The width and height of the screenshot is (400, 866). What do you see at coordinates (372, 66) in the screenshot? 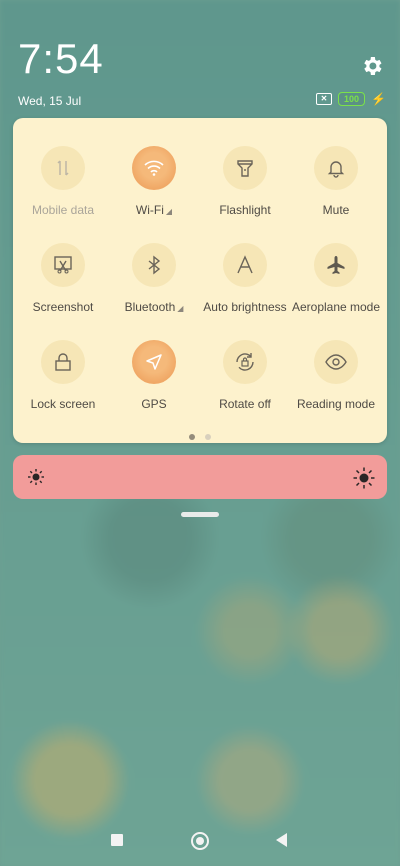
I see `settings-gear-icon` at bounding box center [372, 66].